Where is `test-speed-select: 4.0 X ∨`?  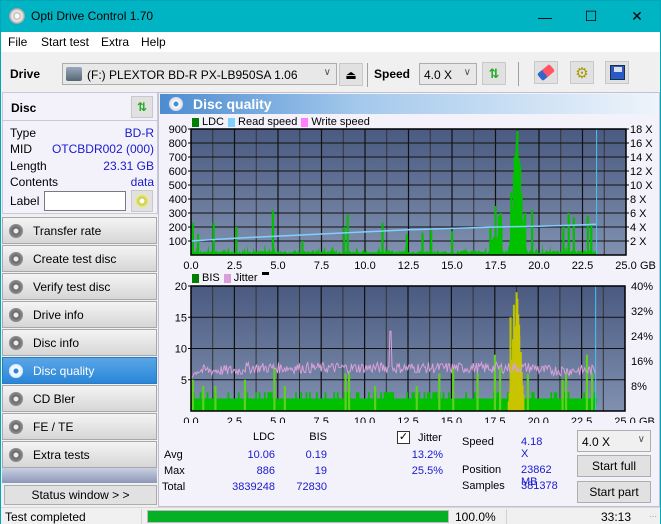
test-speed-select: 4.0 X ∨ is located at coordinates (614, 441).